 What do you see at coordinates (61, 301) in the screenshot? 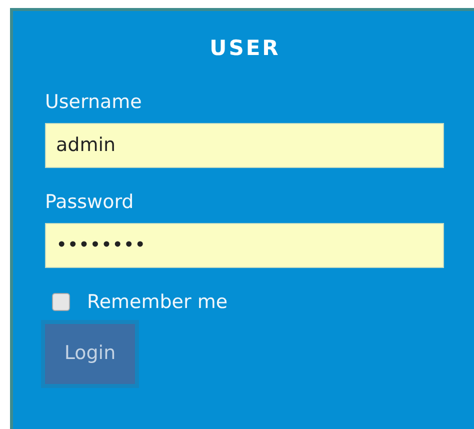
I see `remember-checkbox` at bounding box center [61, 301].